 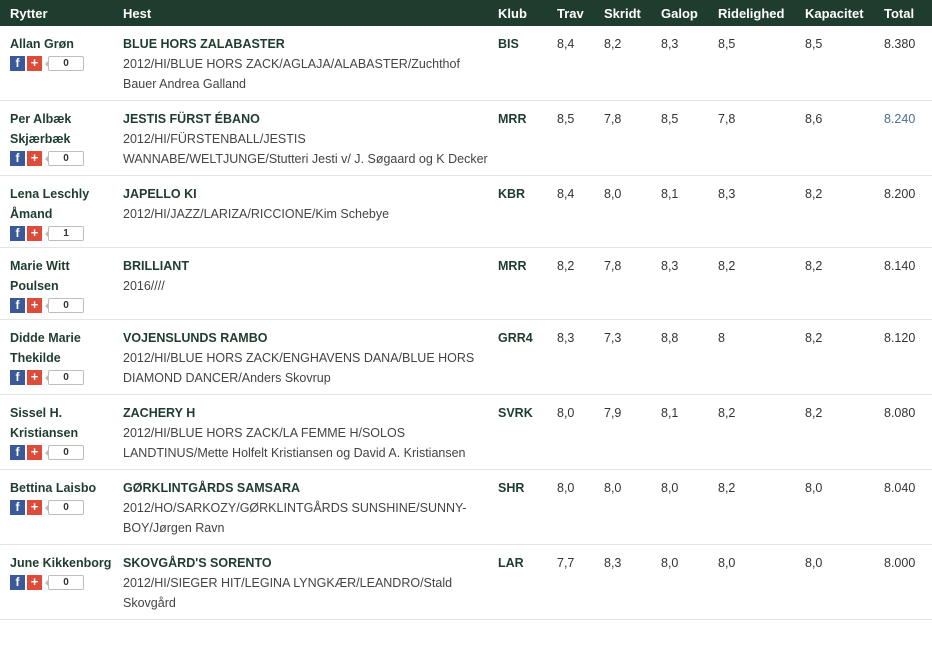 What do you see at coordinates (517, 138) in the screenshot?
I see `club-cell: MRR` at bounding box center [517, 138].